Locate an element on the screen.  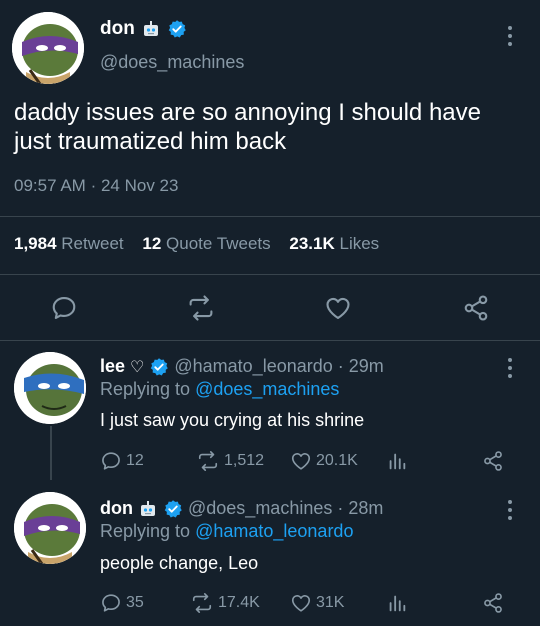
reply-action: 35 is located at coordinates (122, 603).